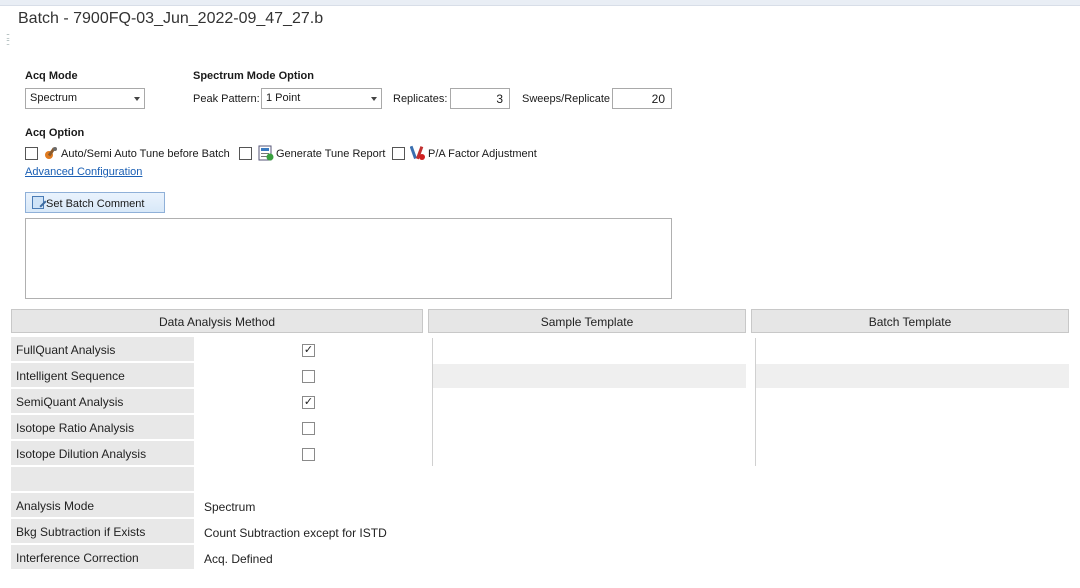 This screenshot has height=588, width=1080. Describe the element at coordinates (266, 153) in the screenshot. I see `report-icon` at that location.